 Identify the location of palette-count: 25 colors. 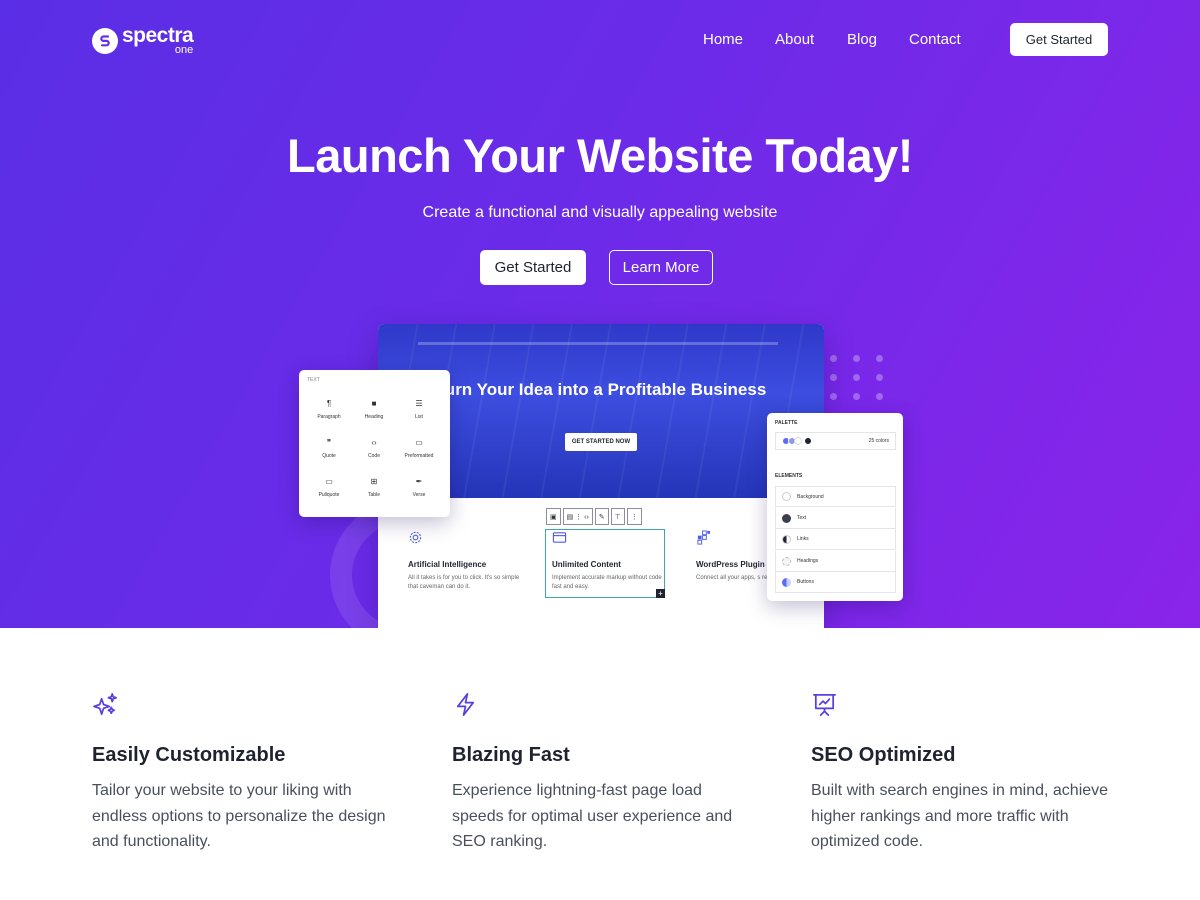
(878, 441).